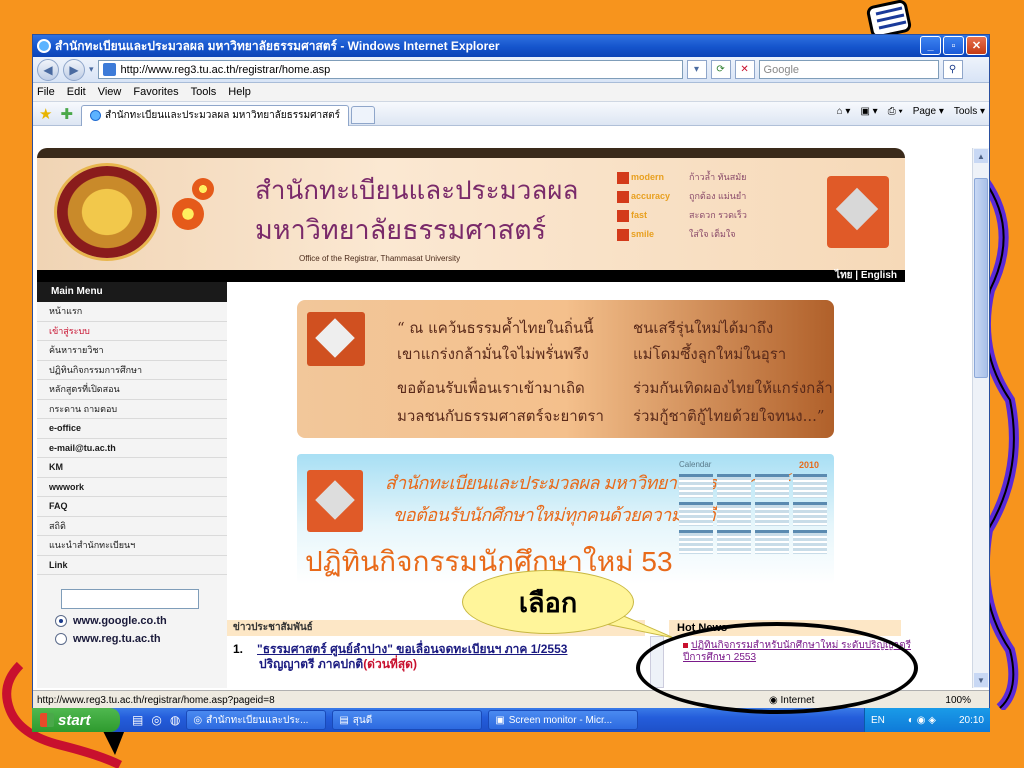 Image resolution: width=1024 pixels, height=768 pixels. I want to click on feeds-icon: ▣ ▾, so click(868, 111).